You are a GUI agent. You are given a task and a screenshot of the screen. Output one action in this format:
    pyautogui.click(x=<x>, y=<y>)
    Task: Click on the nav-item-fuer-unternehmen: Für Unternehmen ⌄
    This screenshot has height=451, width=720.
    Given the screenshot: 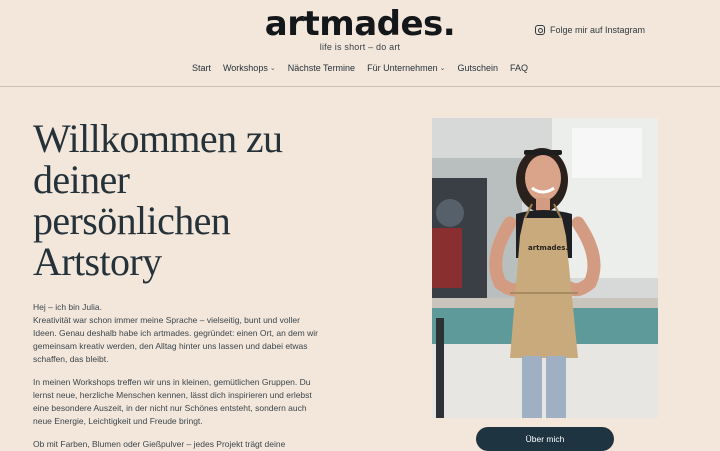 What is the action you would take?
    pyautogui.click(x=406, y=68)
    